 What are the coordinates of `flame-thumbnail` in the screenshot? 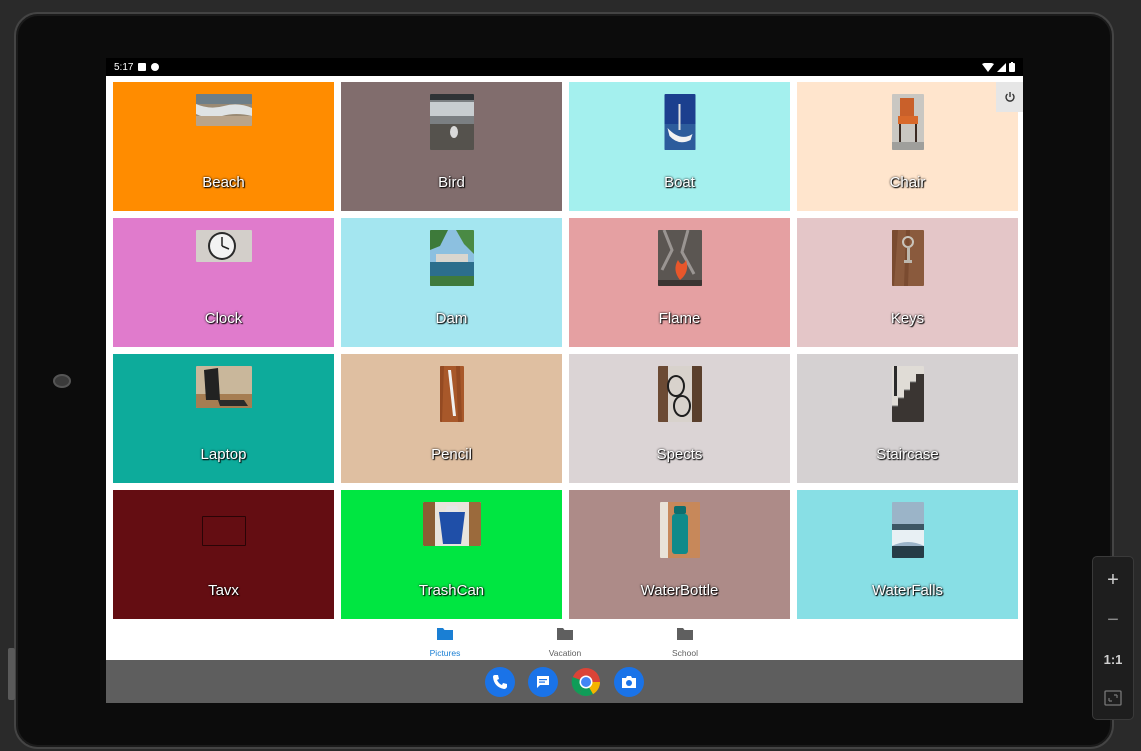 It's located at (679, 258).